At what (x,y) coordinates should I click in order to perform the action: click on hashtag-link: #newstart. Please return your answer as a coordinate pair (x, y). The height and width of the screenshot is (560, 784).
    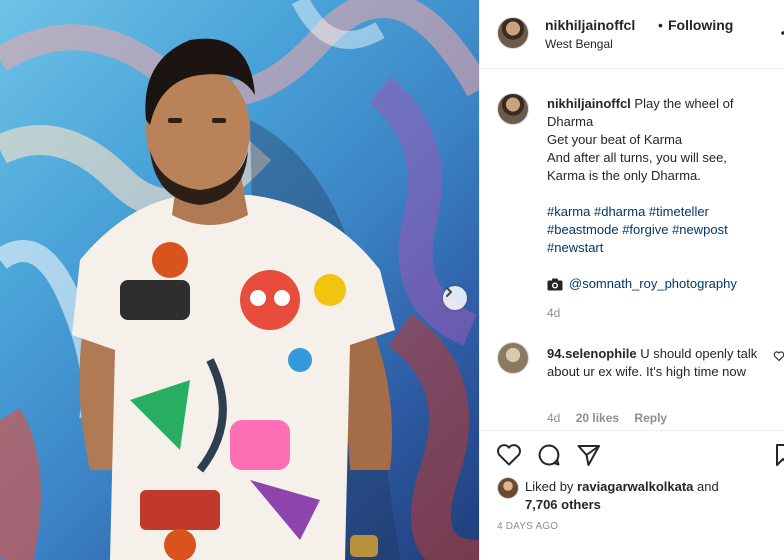
    Looking at the image, I should click on (575, 247).